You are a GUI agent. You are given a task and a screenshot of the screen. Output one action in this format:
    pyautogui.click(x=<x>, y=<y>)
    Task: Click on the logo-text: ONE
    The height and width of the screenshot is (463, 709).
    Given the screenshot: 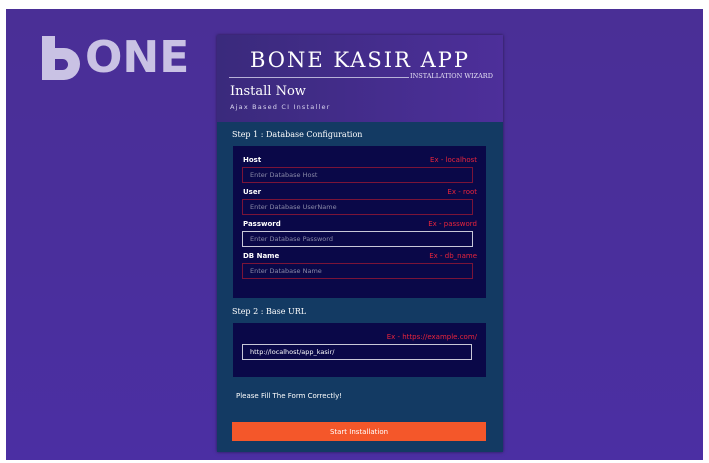 What is the action you would take?
    pyautogui.click(x=137, y=57)
    